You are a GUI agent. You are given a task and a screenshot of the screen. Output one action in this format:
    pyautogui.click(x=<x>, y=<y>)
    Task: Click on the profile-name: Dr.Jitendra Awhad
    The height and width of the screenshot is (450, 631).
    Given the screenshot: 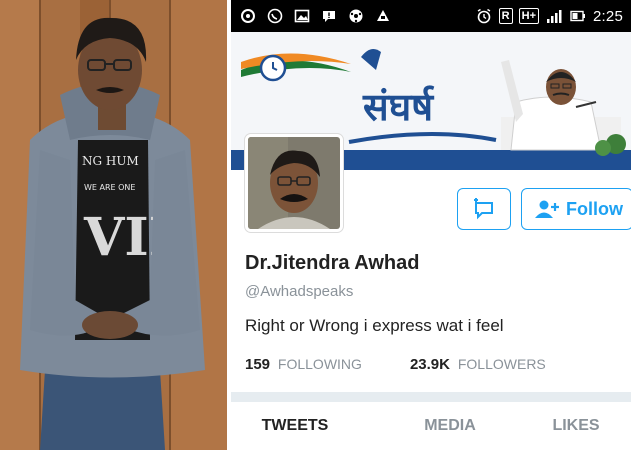 What is the action you would take?
    pyautogui.click(x=332, y=263)
    